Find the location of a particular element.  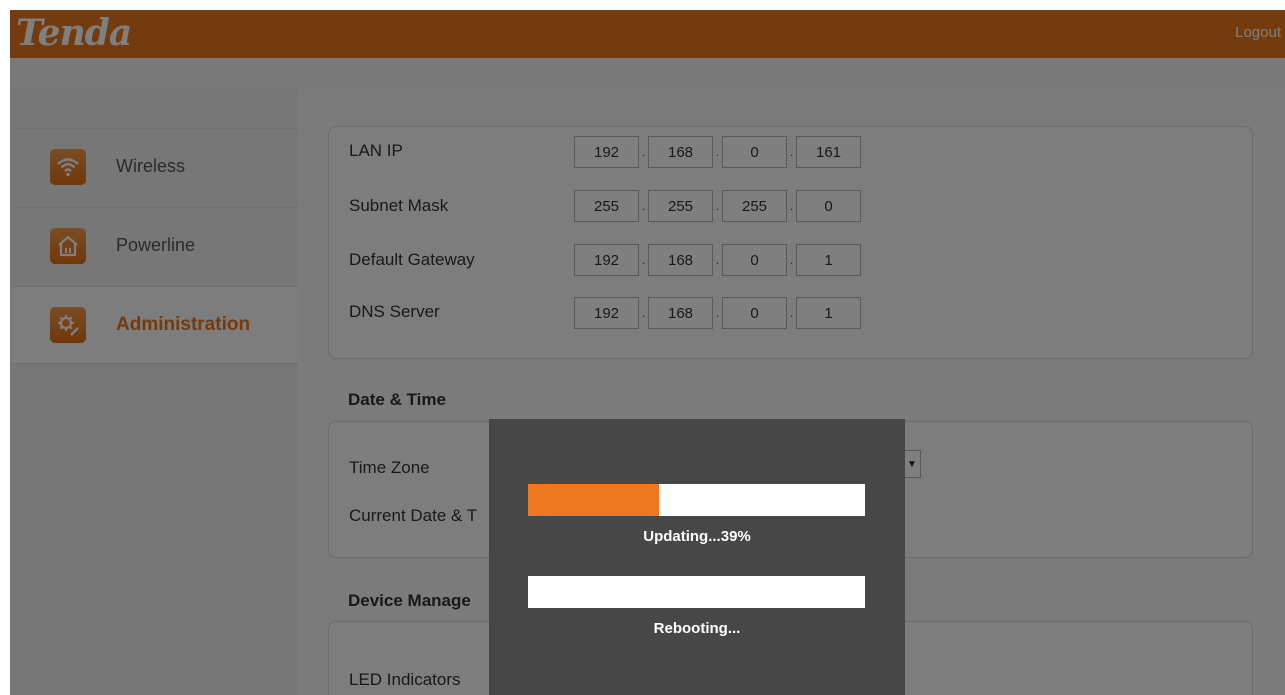

update-progress-text: Updating...39% is located at coordinates (697, 536).